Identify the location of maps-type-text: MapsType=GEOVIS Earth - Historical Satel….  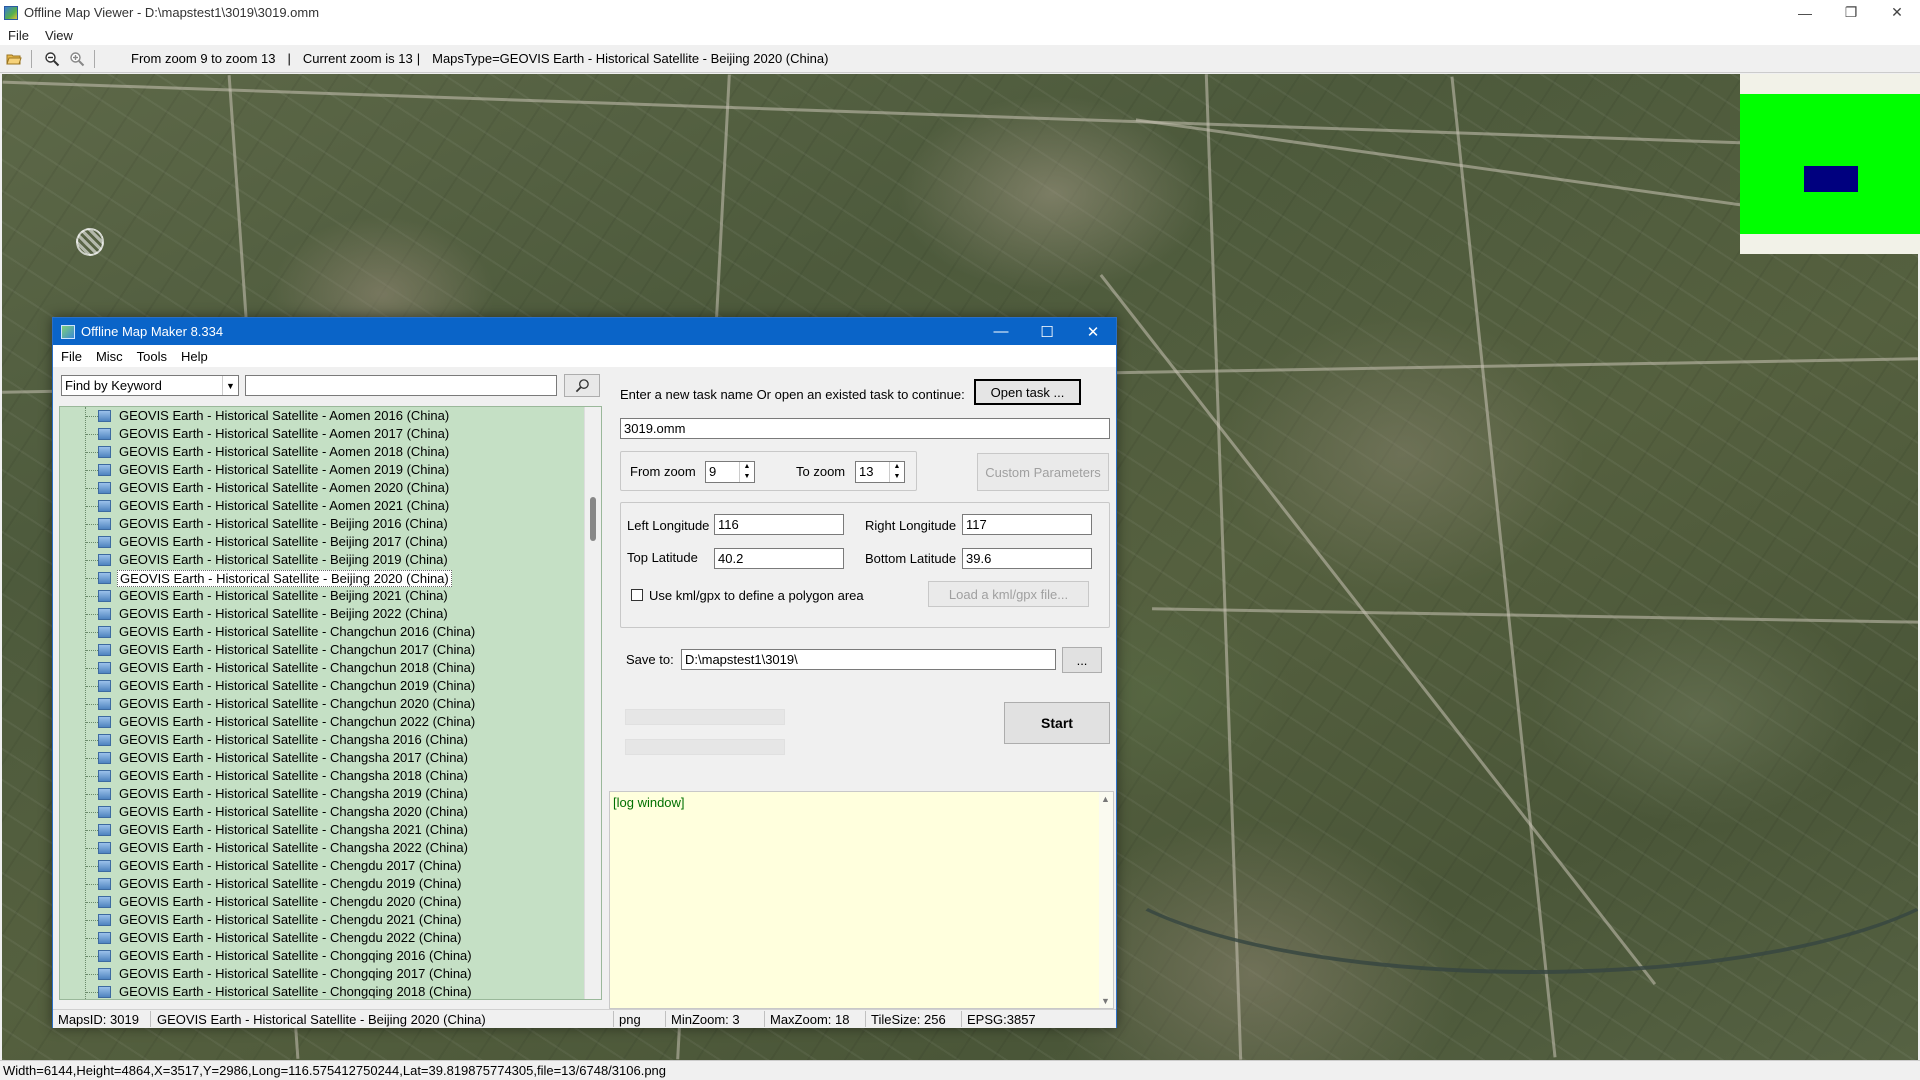
(630, 58).